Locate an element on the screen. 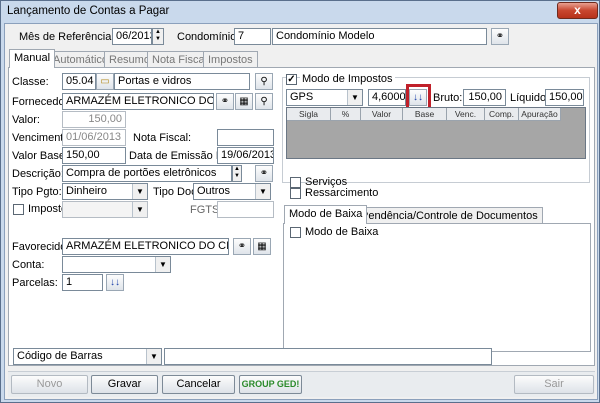 This screenshot has width=600, height=403. gravar-button: Gravar is located at coordinates (124, 384).